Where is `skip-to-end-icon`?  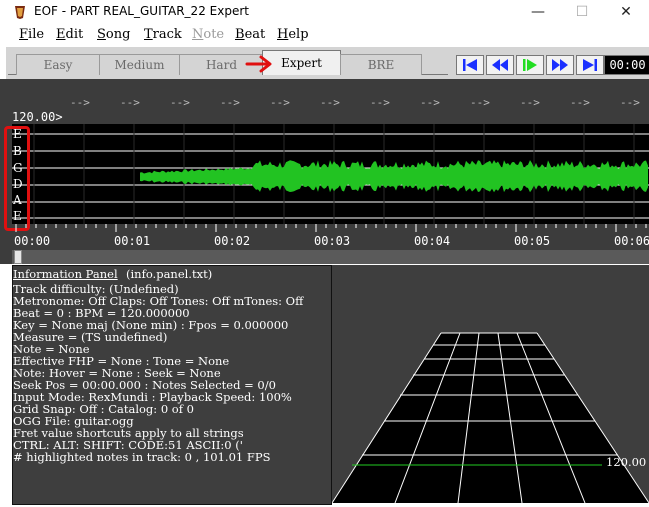
skip-to-end-icon is located at coordinates (590, 65).